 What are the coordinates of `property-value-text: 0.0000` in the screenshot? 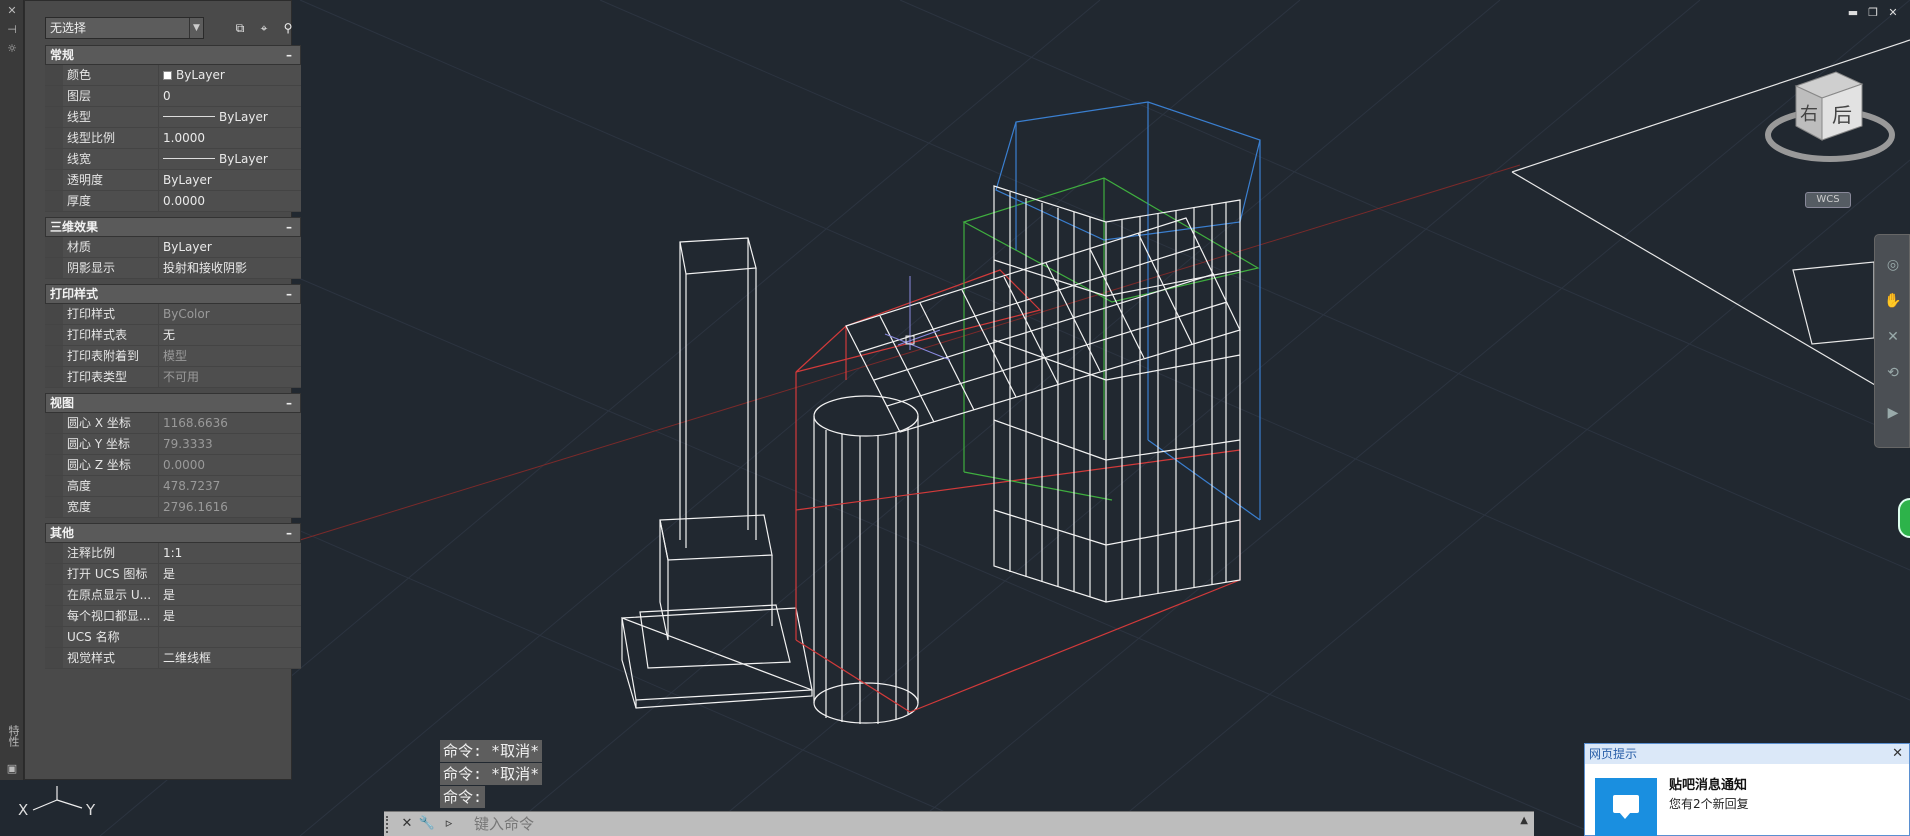 It's located at (184, 465).